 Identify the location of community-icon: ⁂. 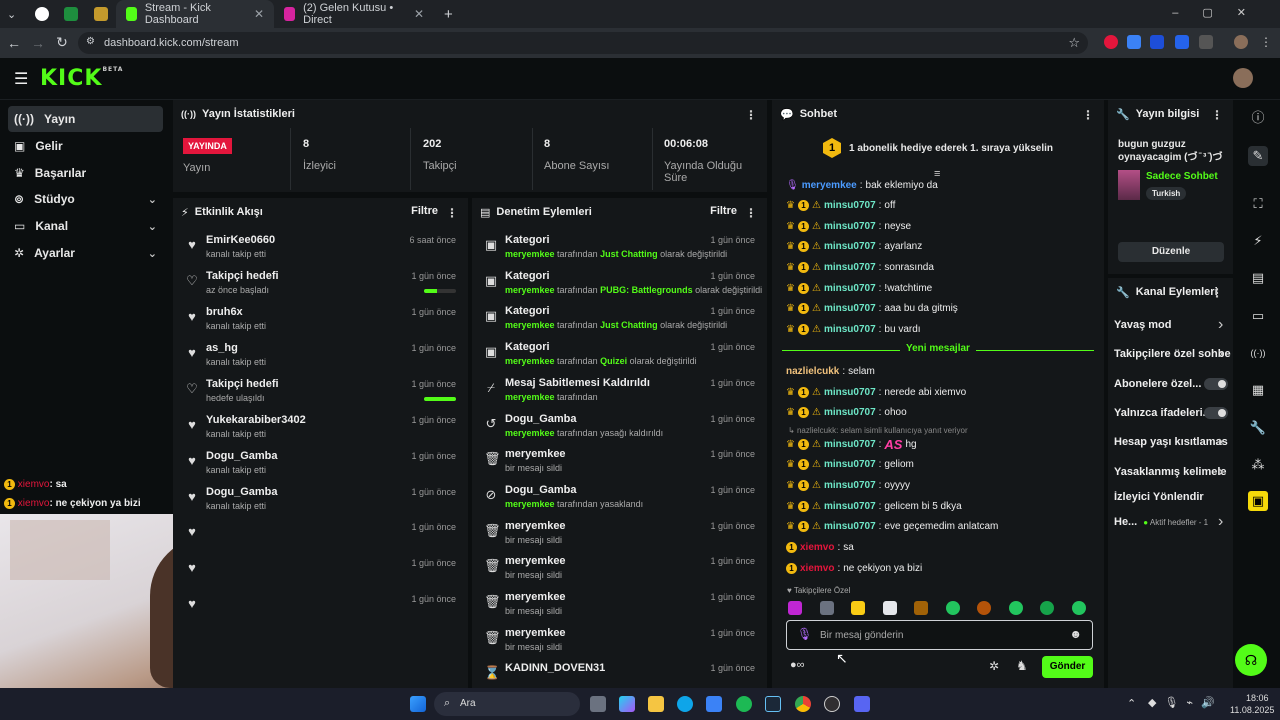
(1258, 465).